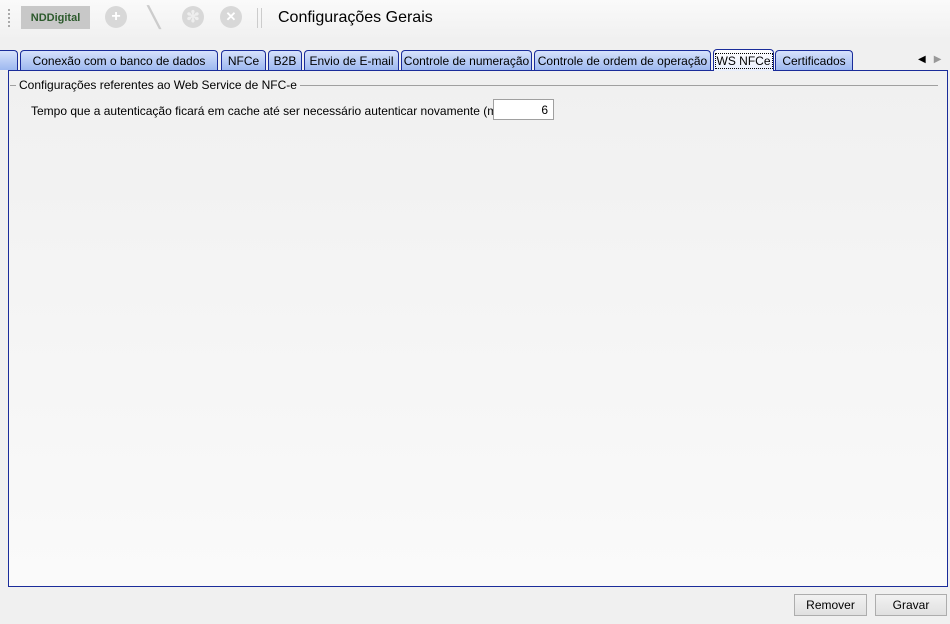  What do you see at coordinates (911, 605) in the screenshot?
I see `save-button: Gravar` at bounding box center [911, 605].